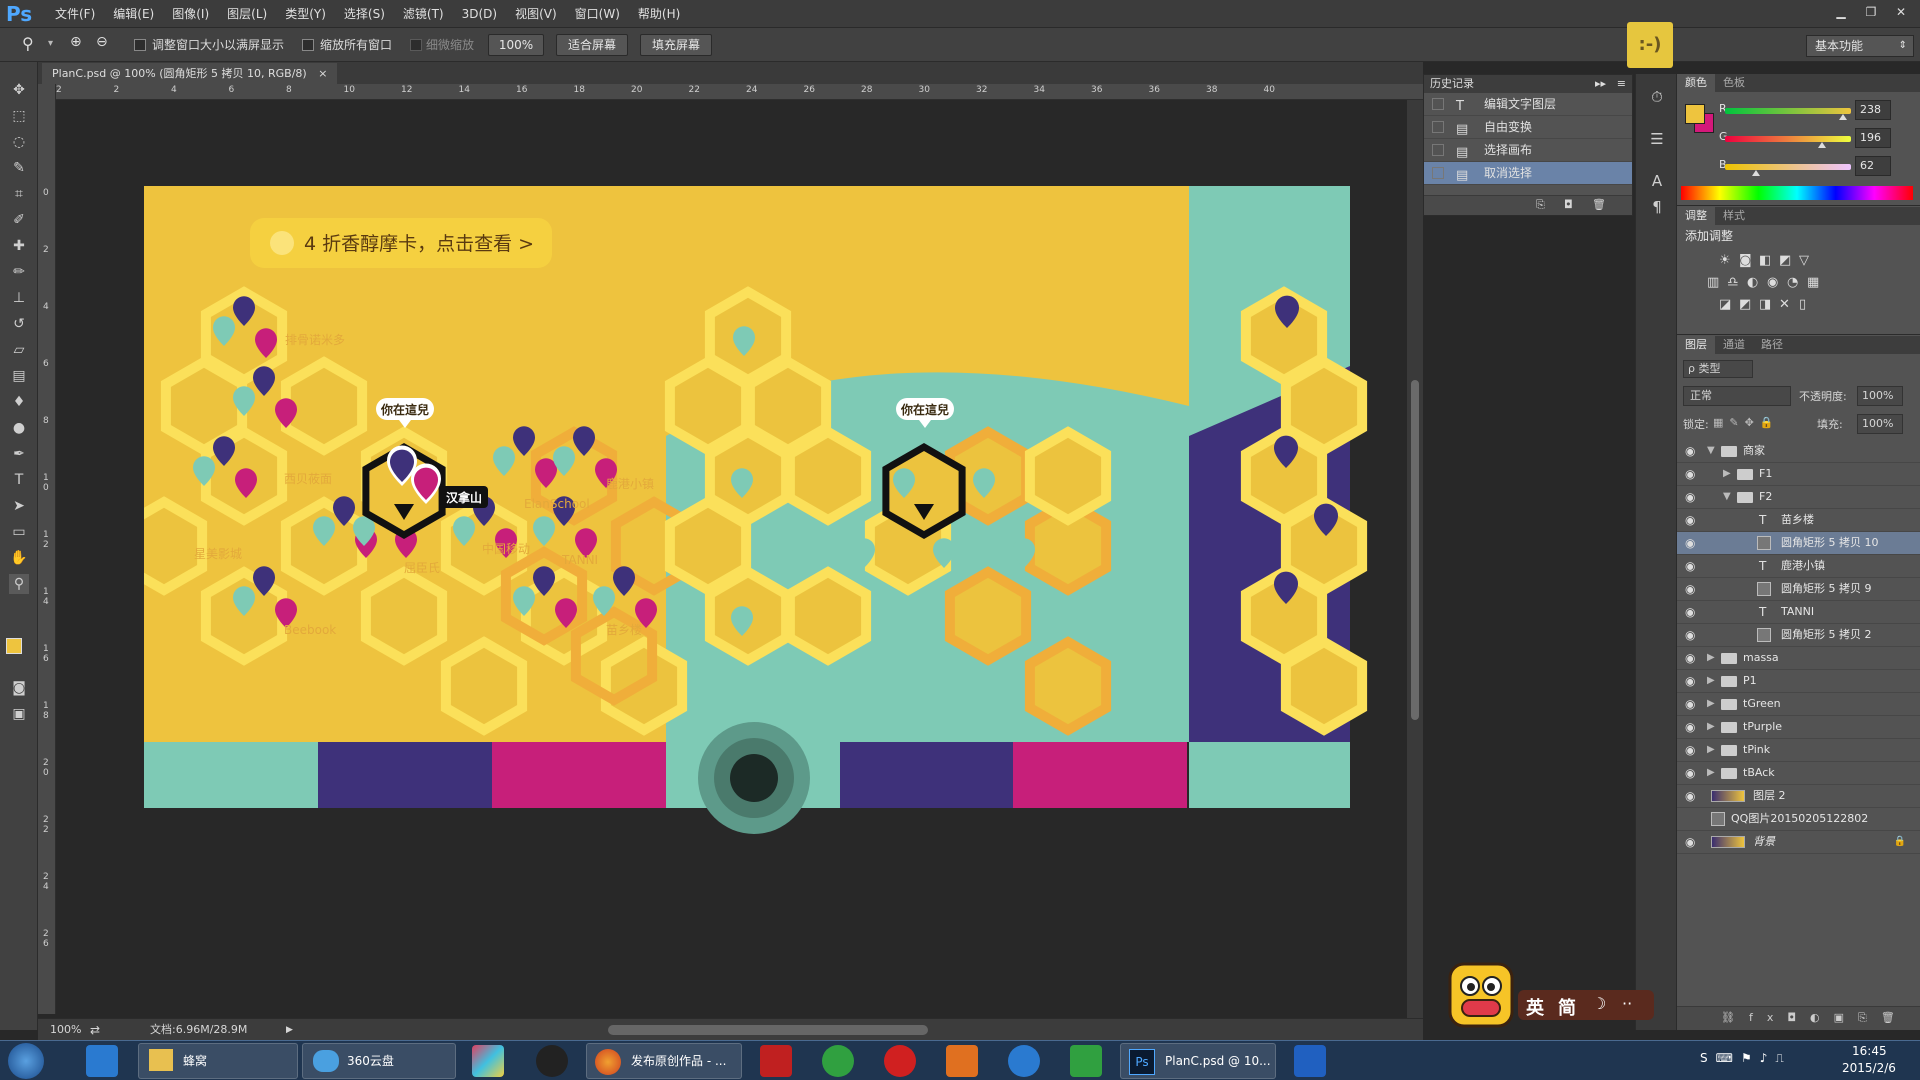  What do you see at coordinates (1692, 819) in the screenshot?
I see `visibility-off-icon` at bounding box center [1692, 819].